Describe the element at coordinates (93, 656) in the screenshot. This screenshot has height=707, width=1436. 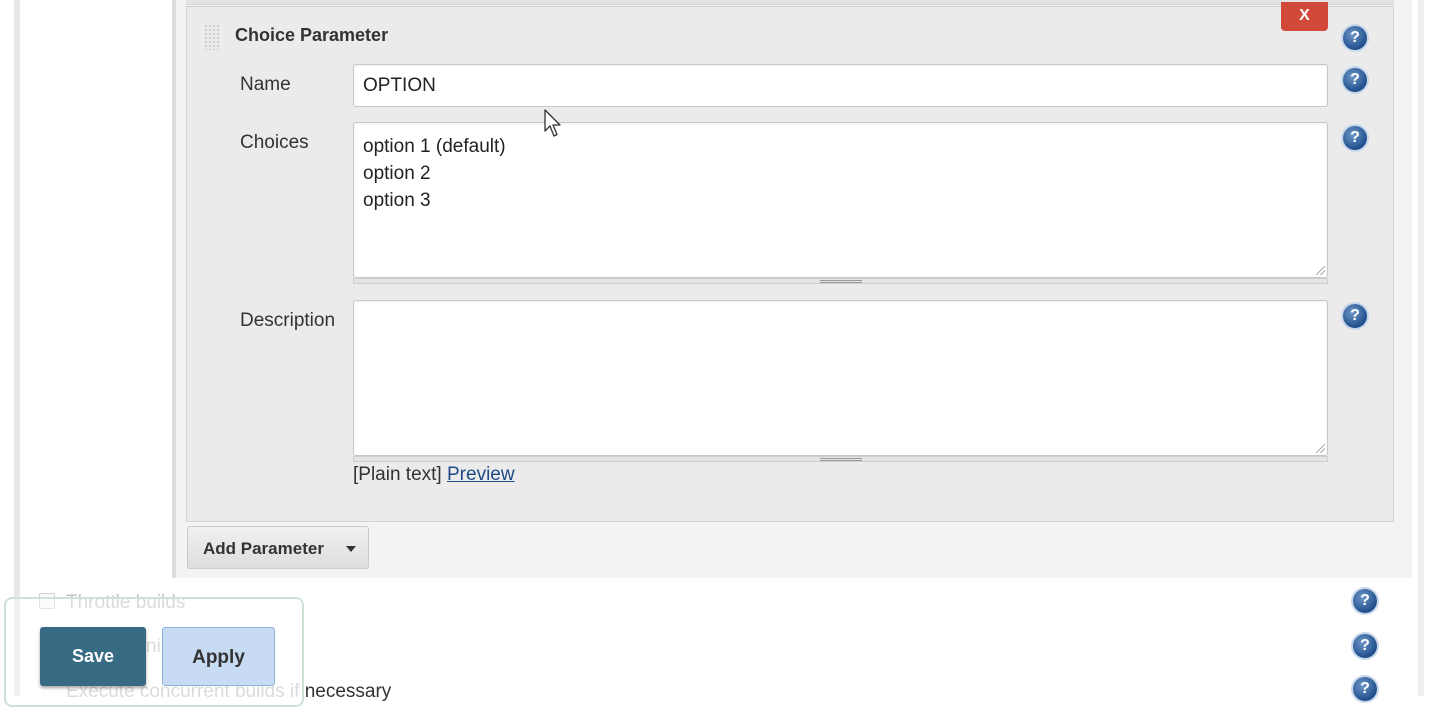
I see `save-button: Save` at that location.